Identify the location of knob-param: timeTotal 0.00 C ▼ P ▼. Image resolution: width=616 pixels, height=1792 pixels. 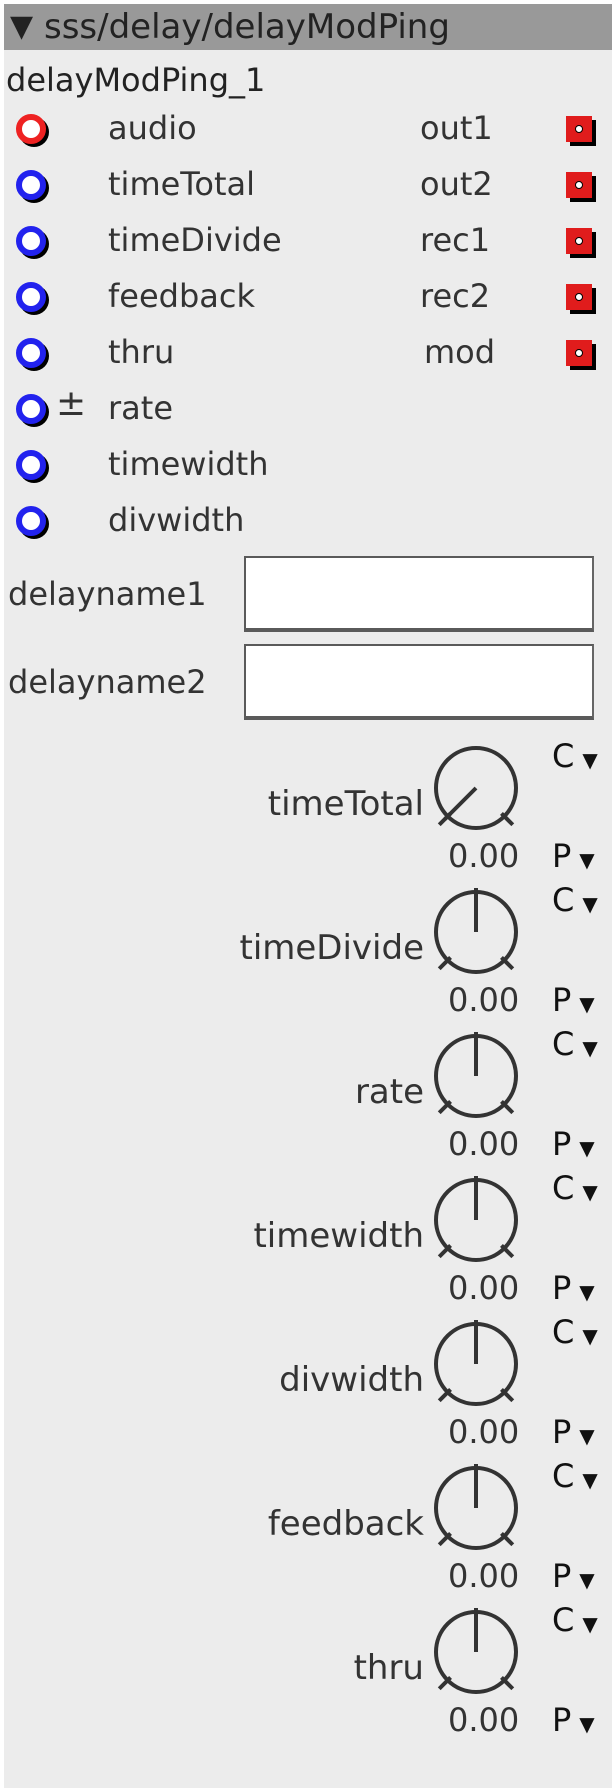
(308, 811).